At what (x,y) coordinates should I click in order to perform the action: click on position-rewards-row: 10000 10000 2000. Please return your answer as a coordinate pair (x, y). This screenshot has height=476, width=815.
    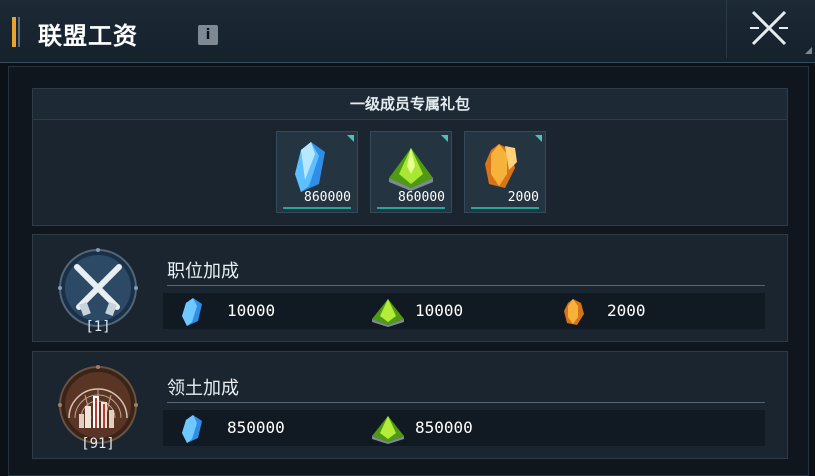
    Looking at the image, I should click on (464, 311).